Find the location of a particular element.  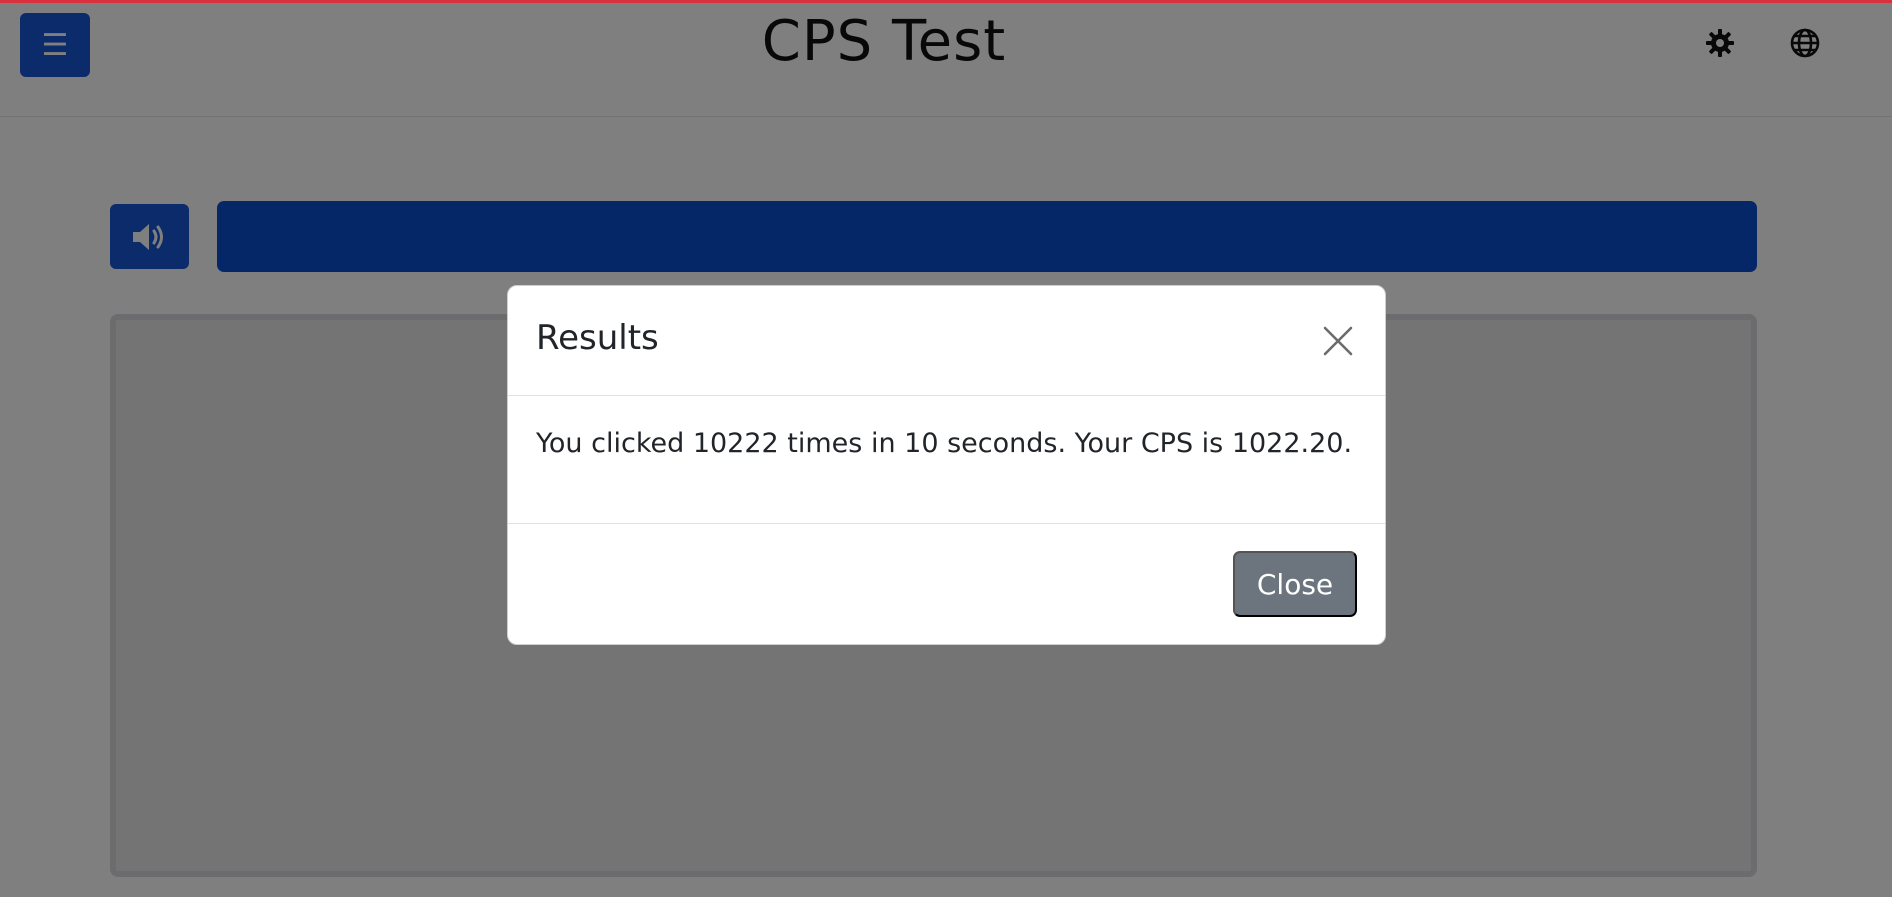

close-button: Close is located at coordinates (1295, 584).